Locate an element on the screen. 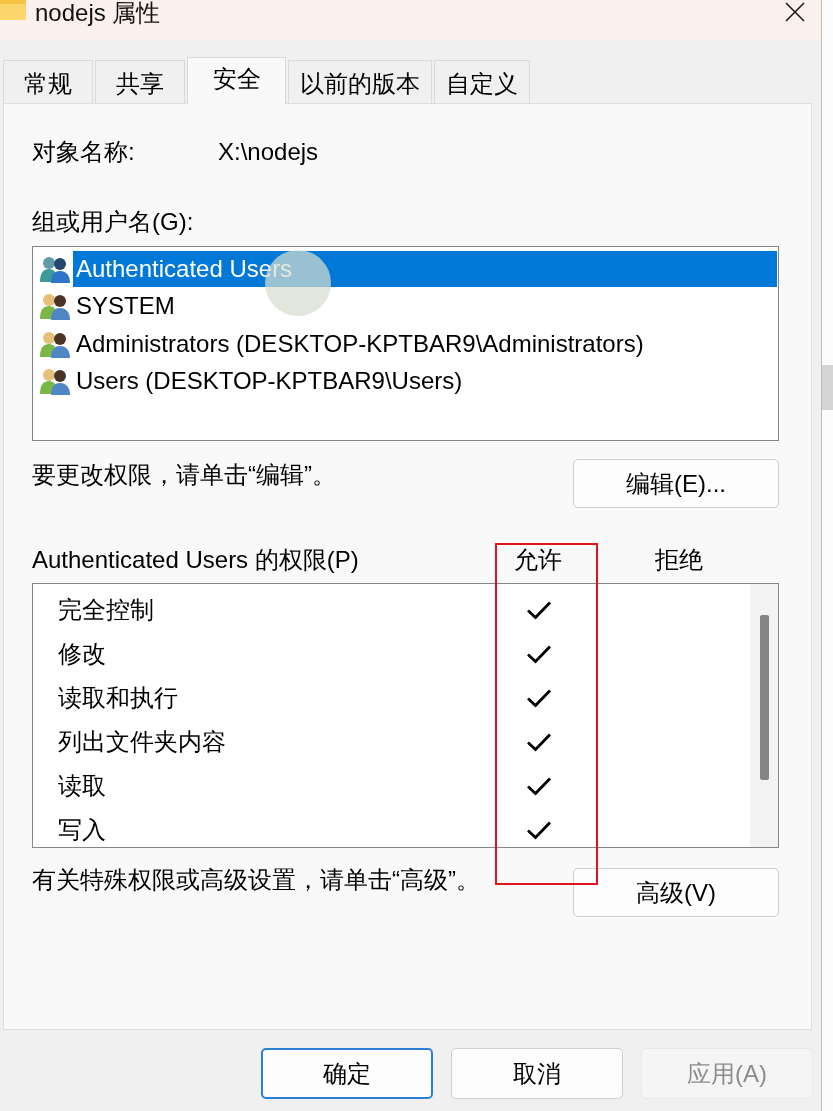  tab: 共享 is located at coordinates (140, 81).